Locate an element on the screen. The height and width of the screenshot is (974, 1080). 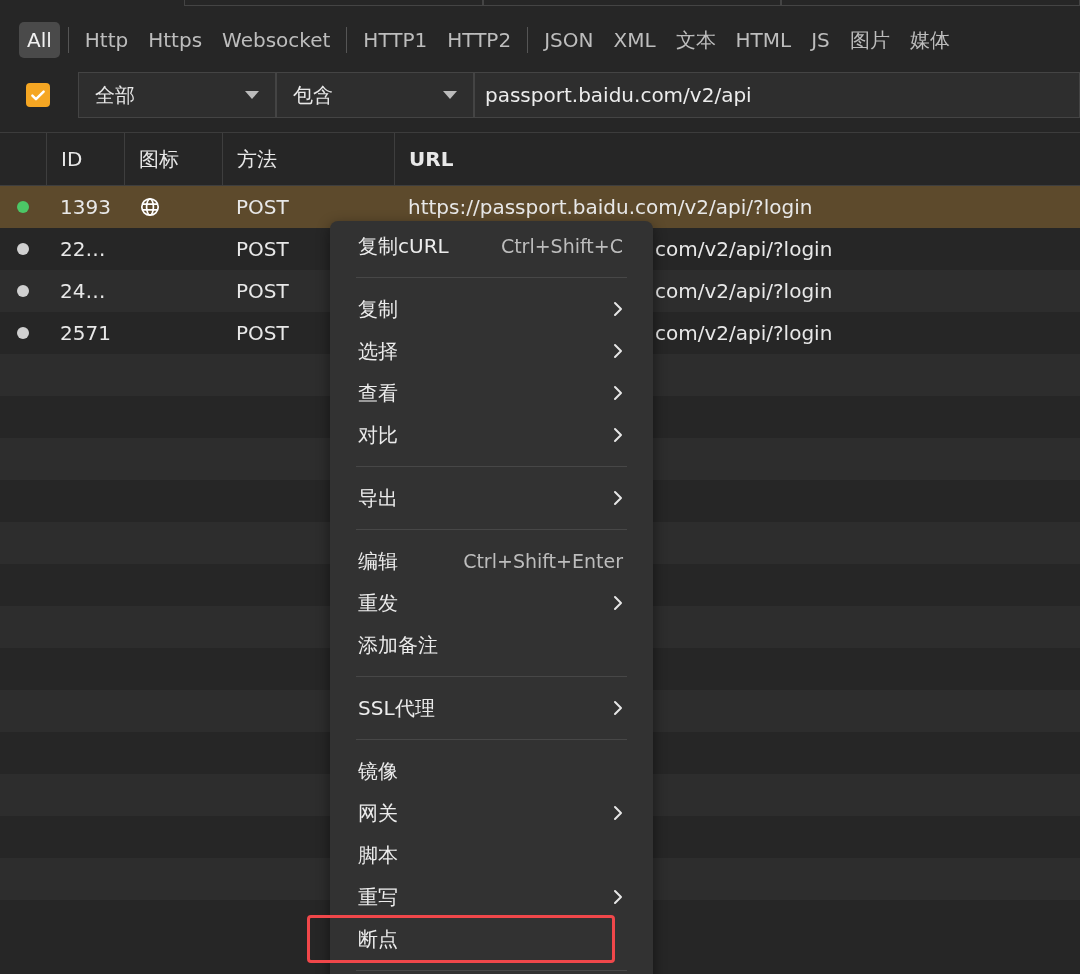
menu-item-label: 对比 is located at coordinates (378, 435).